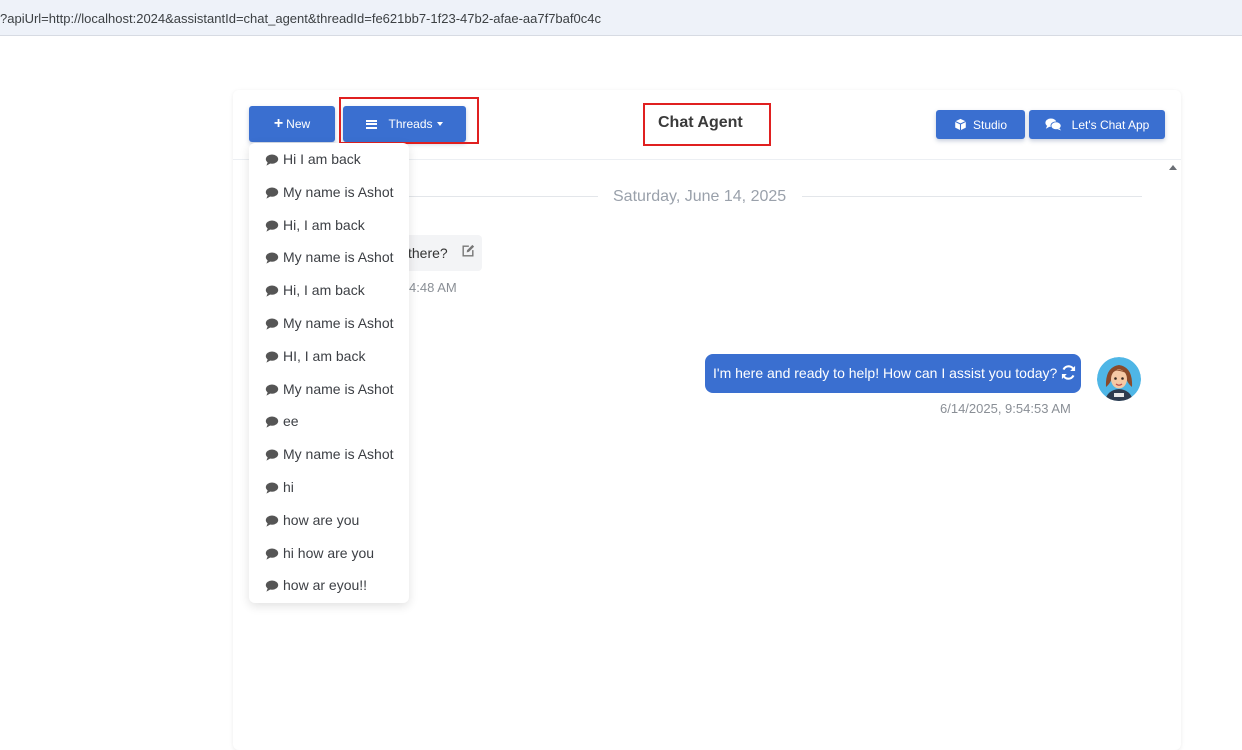 The width and height of the screenshot is (1242, 750). What do you see at coordinates (1068, 372) in the screenshot?
I see `refresh-icon` at bounding box center [1068, 372].